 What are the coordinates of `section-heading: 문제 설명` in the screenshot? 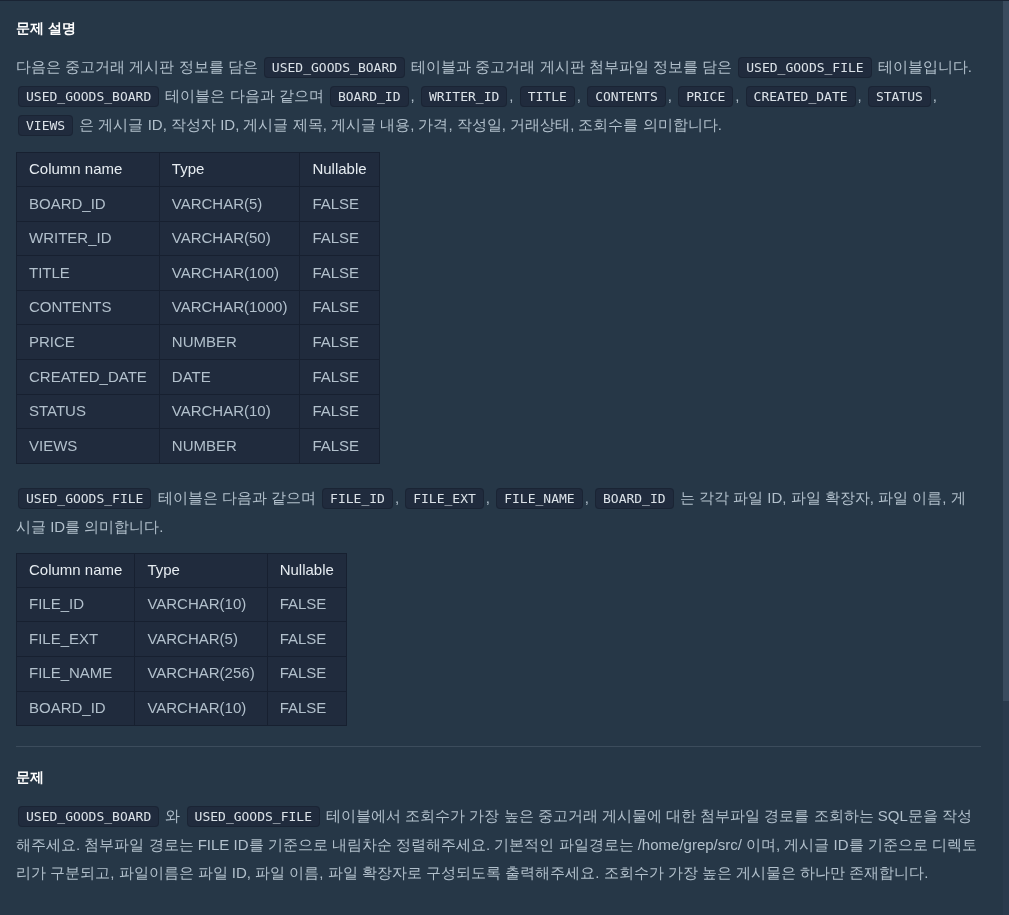 It's located at (46, 28).